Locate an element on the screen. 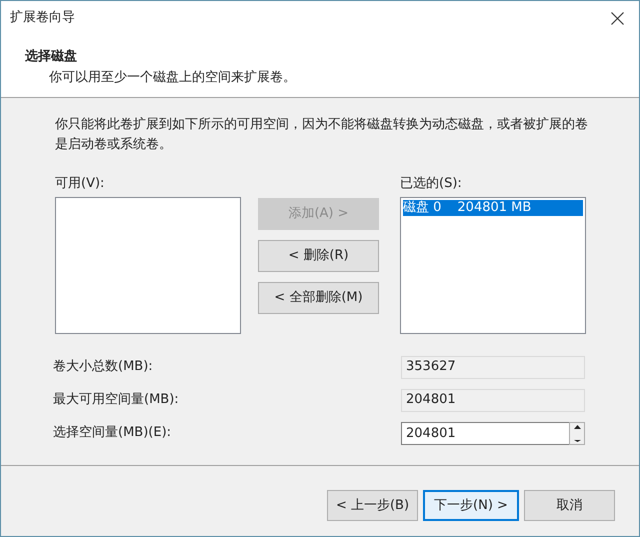 This screenshot has height=537, width=640. selected-list: 磁盘 0 204801 MB is located at coordinates (493, 265).